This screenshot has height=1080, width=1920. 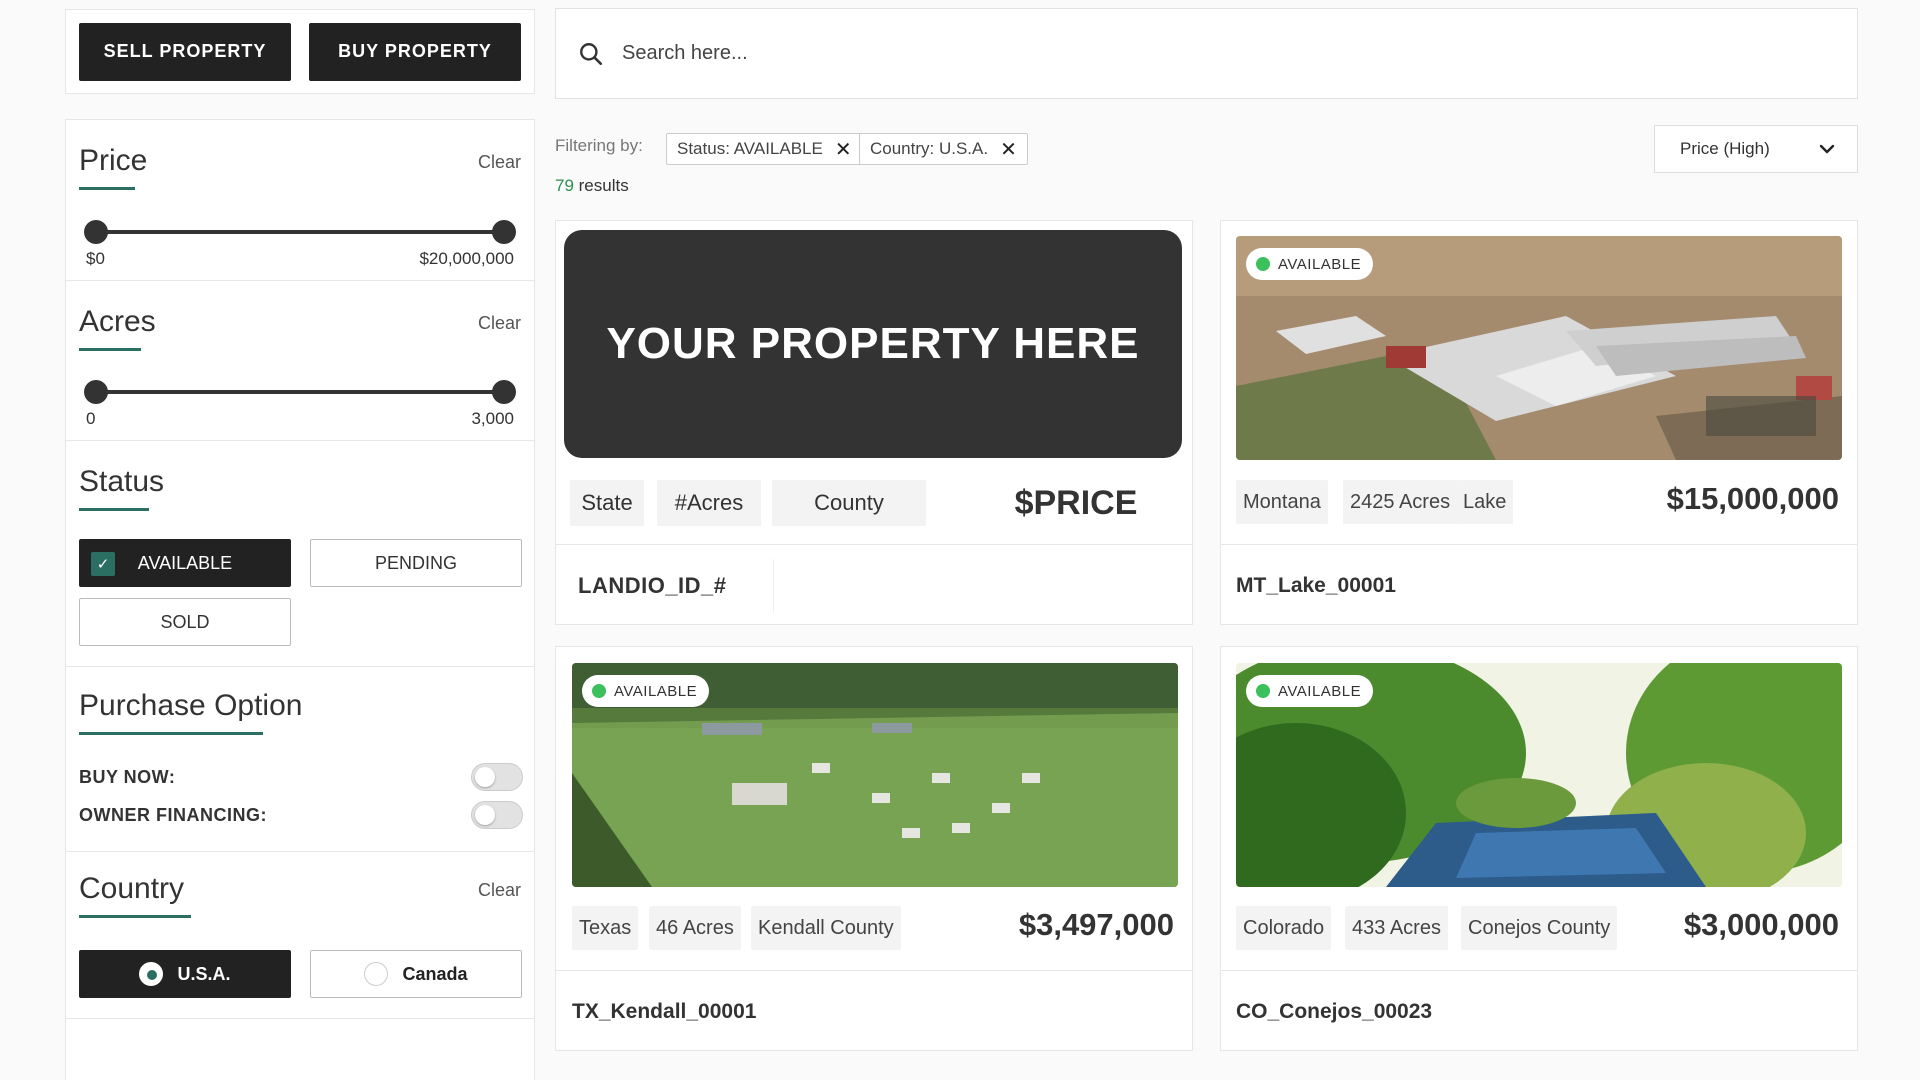 I want to click on listing-price: $3,000,000, so click(x=1761, y=924).